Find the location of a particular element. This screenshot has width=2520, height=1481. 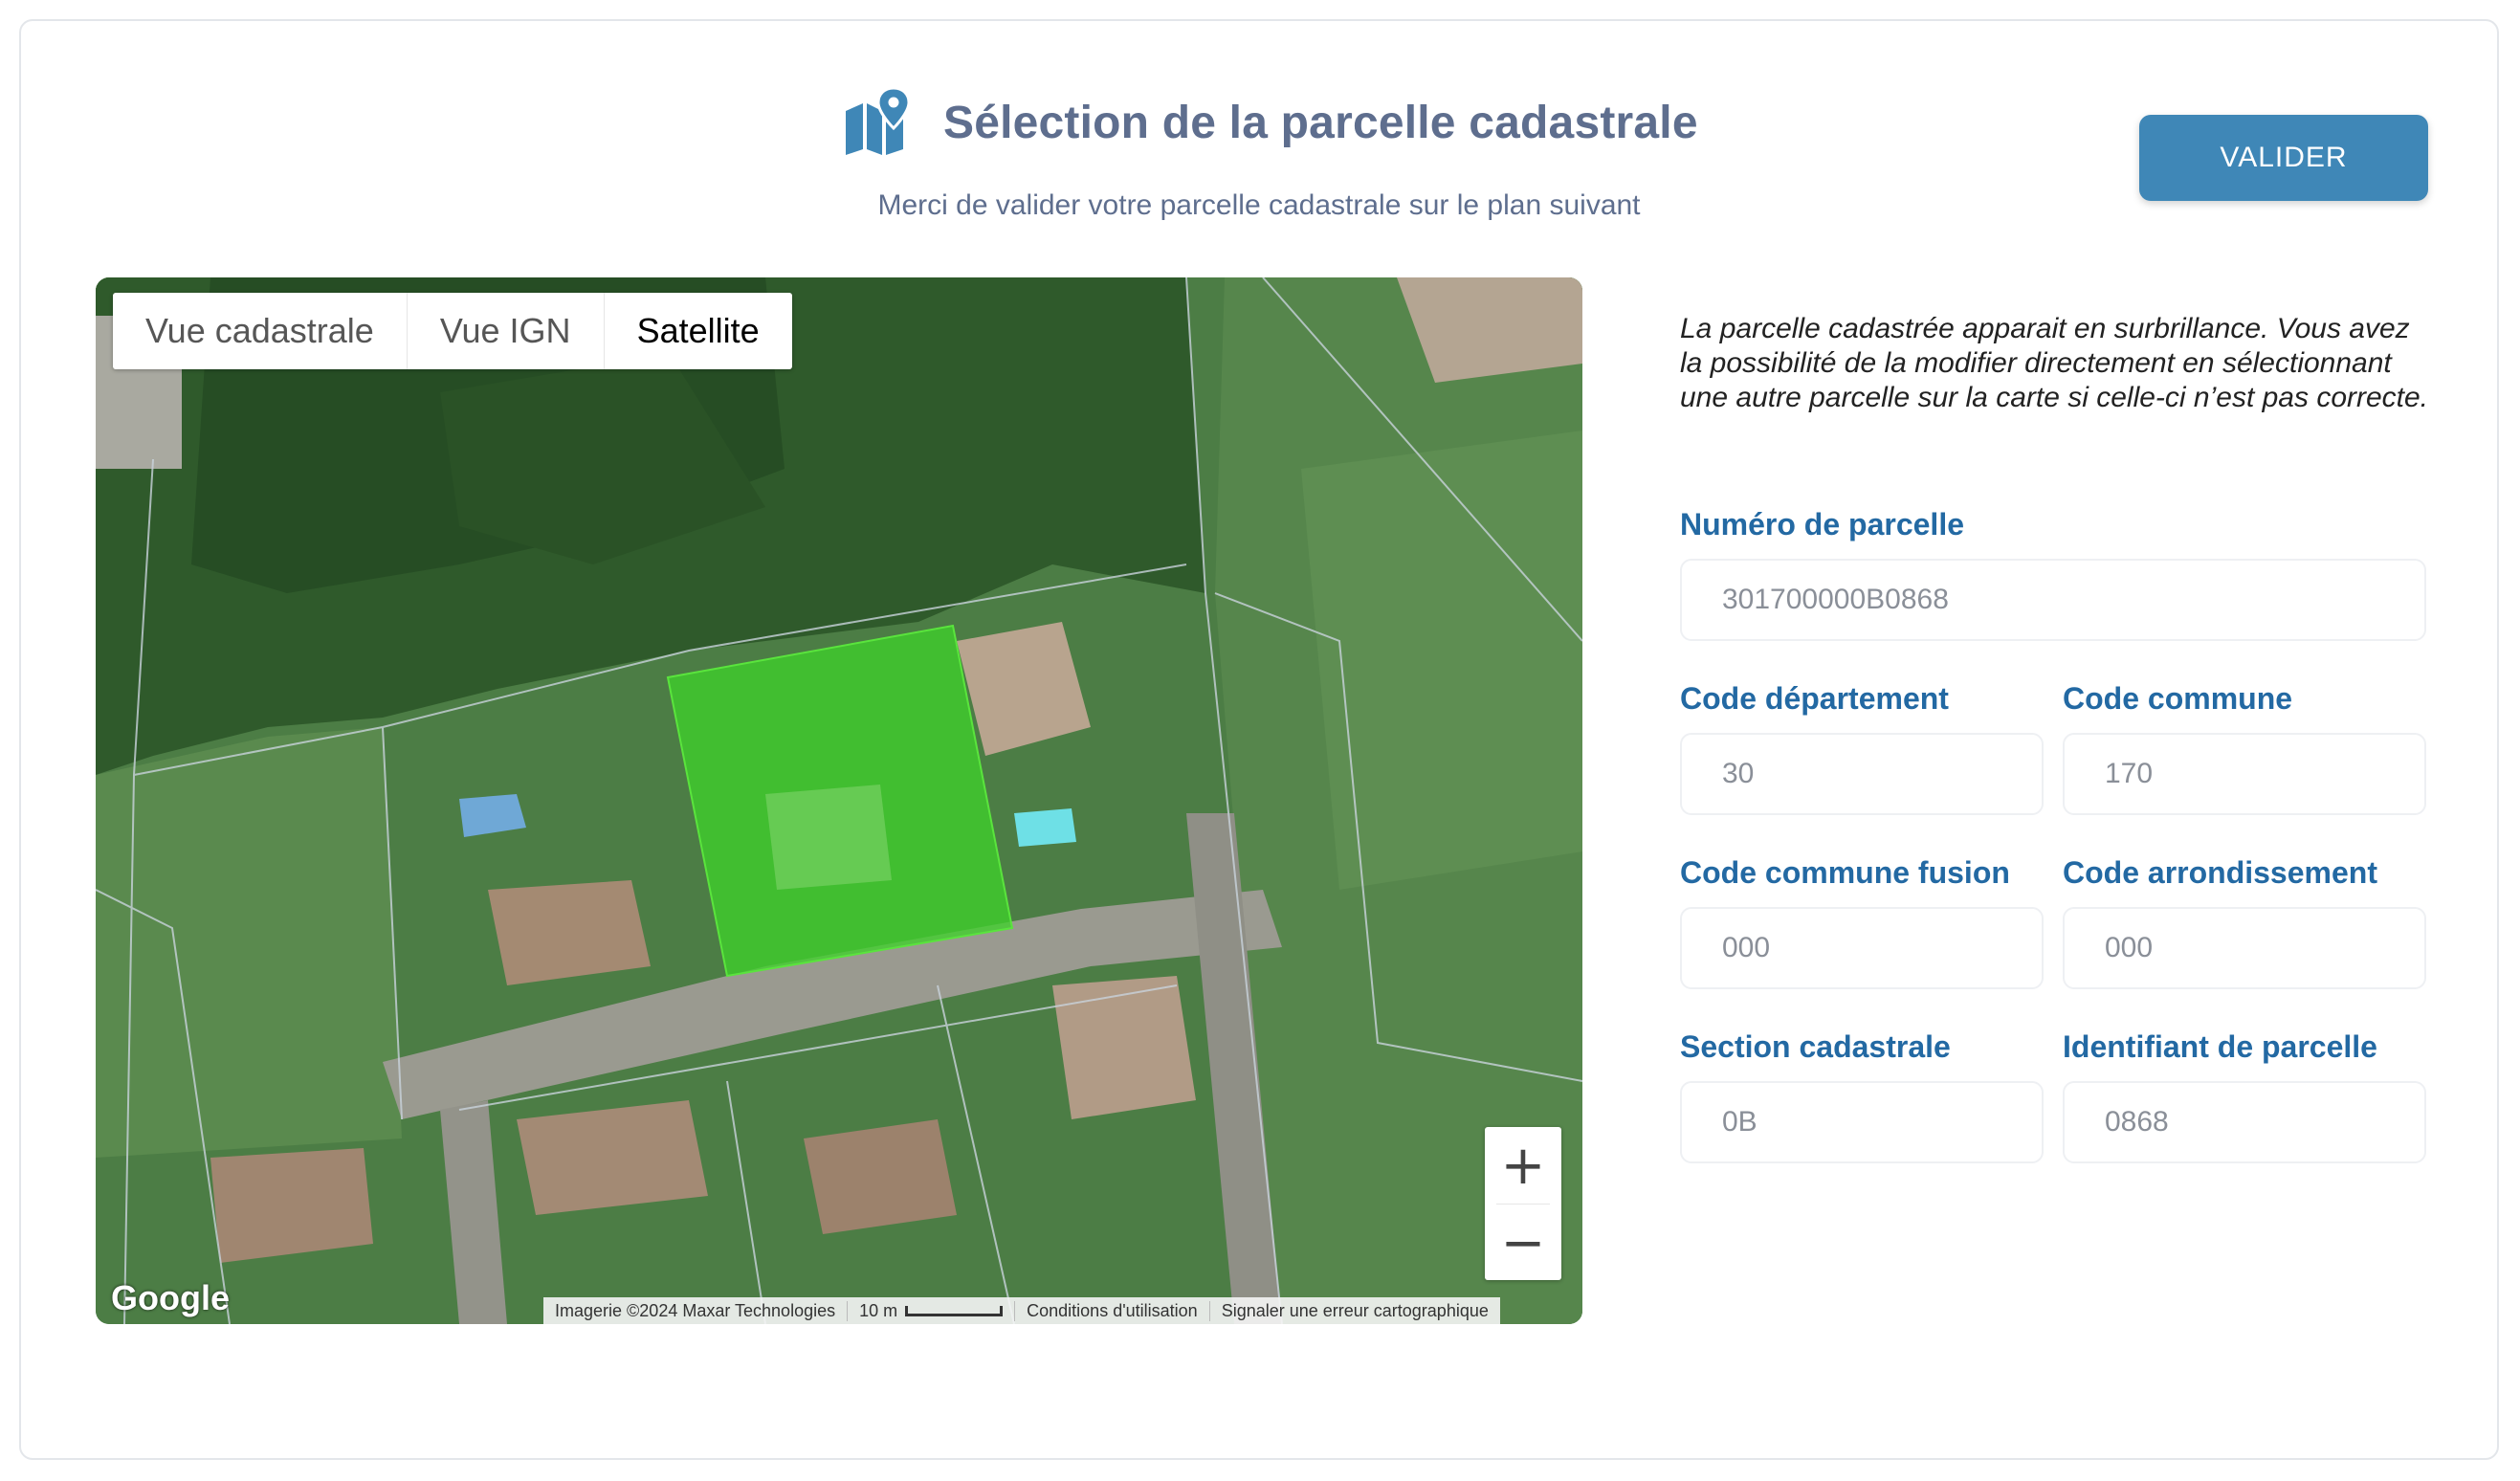

numero-label: Numéro de parcelle is located at coordinates (1822, 524).